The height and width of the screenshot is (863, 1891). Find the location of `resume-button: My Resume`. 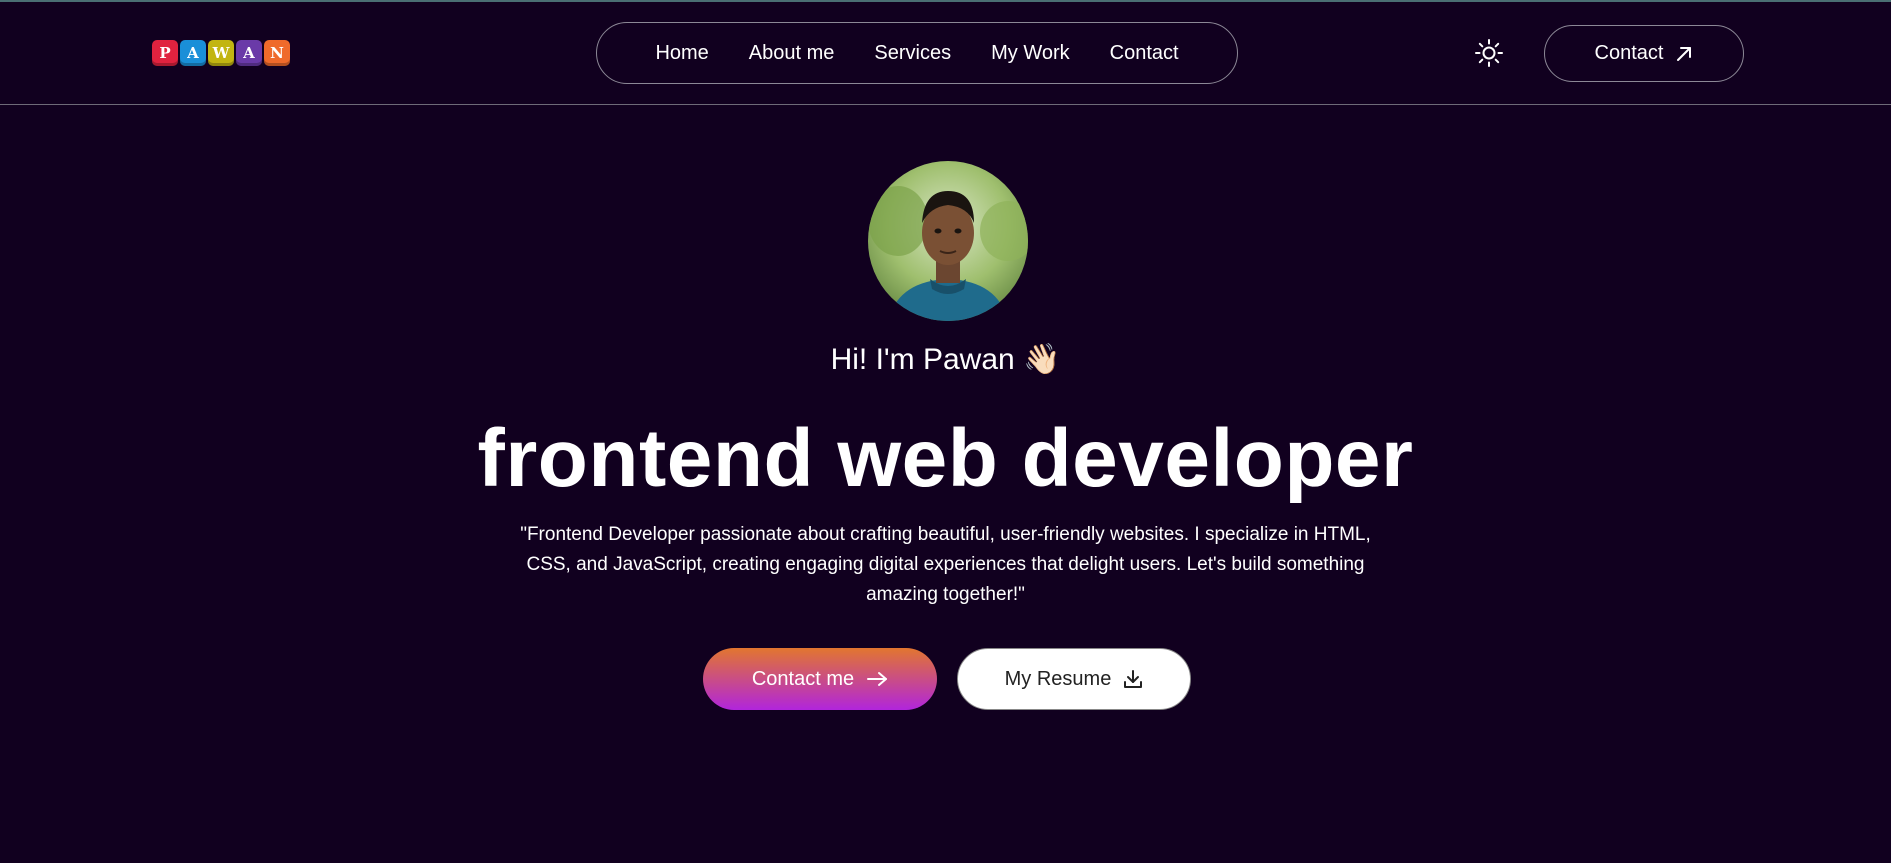

resume-button: My Resume is located at coordinates (1074, 679).